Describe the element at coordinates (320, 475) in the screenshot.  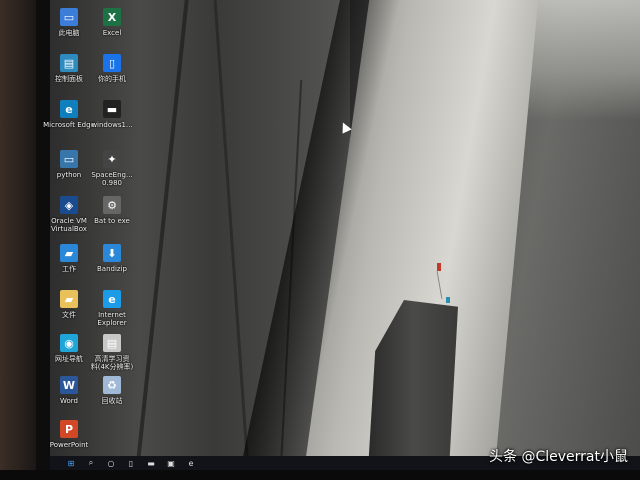
I see `monitor-bottom-bezel` at that location.